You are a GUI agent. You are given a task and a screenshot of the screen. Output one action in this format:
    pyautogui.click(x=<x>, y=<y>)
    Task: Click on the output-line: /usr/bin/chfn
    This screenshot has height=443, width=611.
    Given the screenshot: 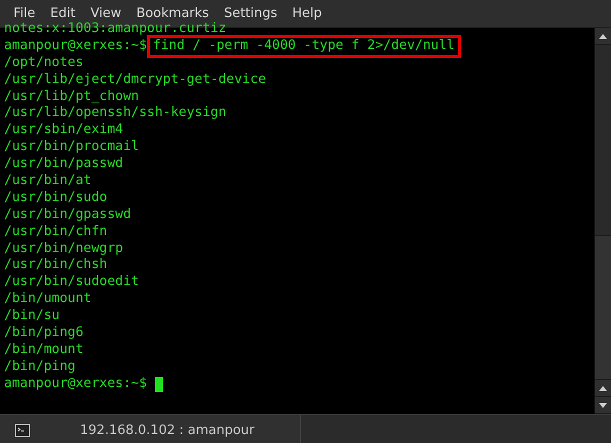 What is the action you would take?
    pyautogui.click(x=56, y=232)
    